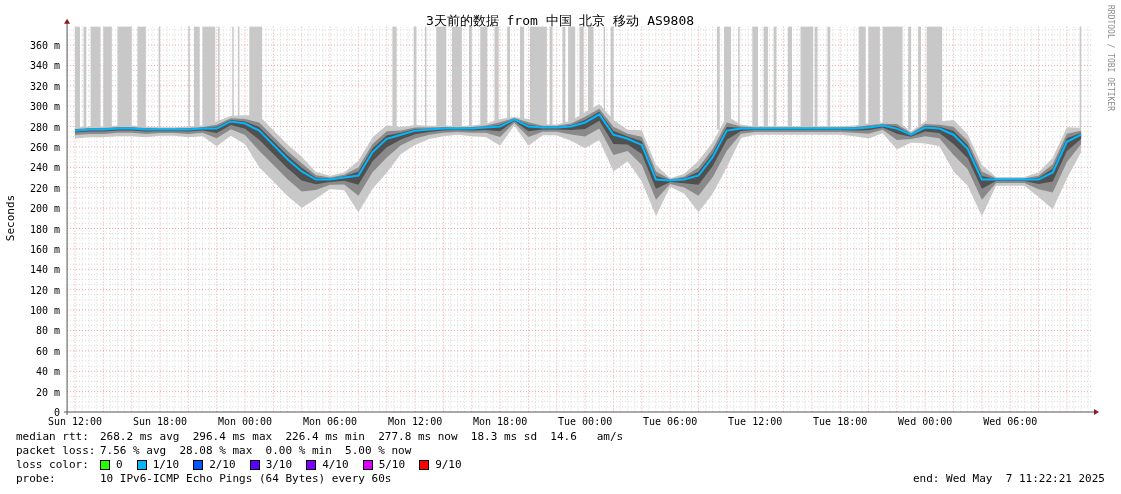 The width and height of the screenshot is (1121, 494). What do you see at coordinates (44, 209) in the screenshot?
I see `tick-label: 200 m` at bounding box center [44, 209].